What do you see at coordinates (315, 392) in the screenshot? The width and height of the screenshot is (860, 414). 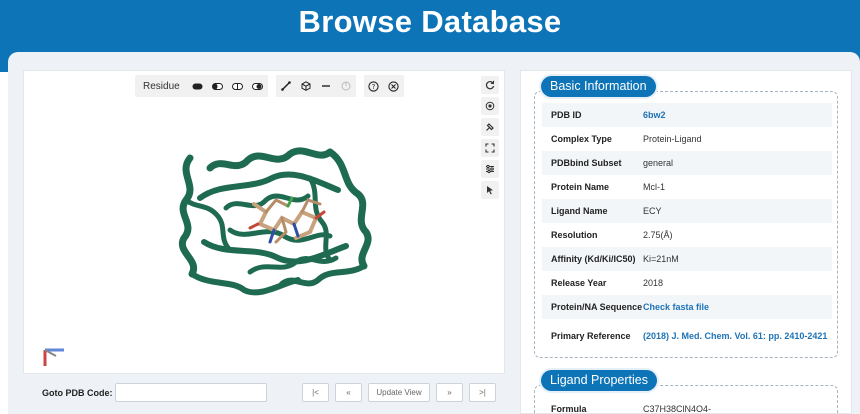 I see `first-page-button: |<` at bounding box center [315, 392].